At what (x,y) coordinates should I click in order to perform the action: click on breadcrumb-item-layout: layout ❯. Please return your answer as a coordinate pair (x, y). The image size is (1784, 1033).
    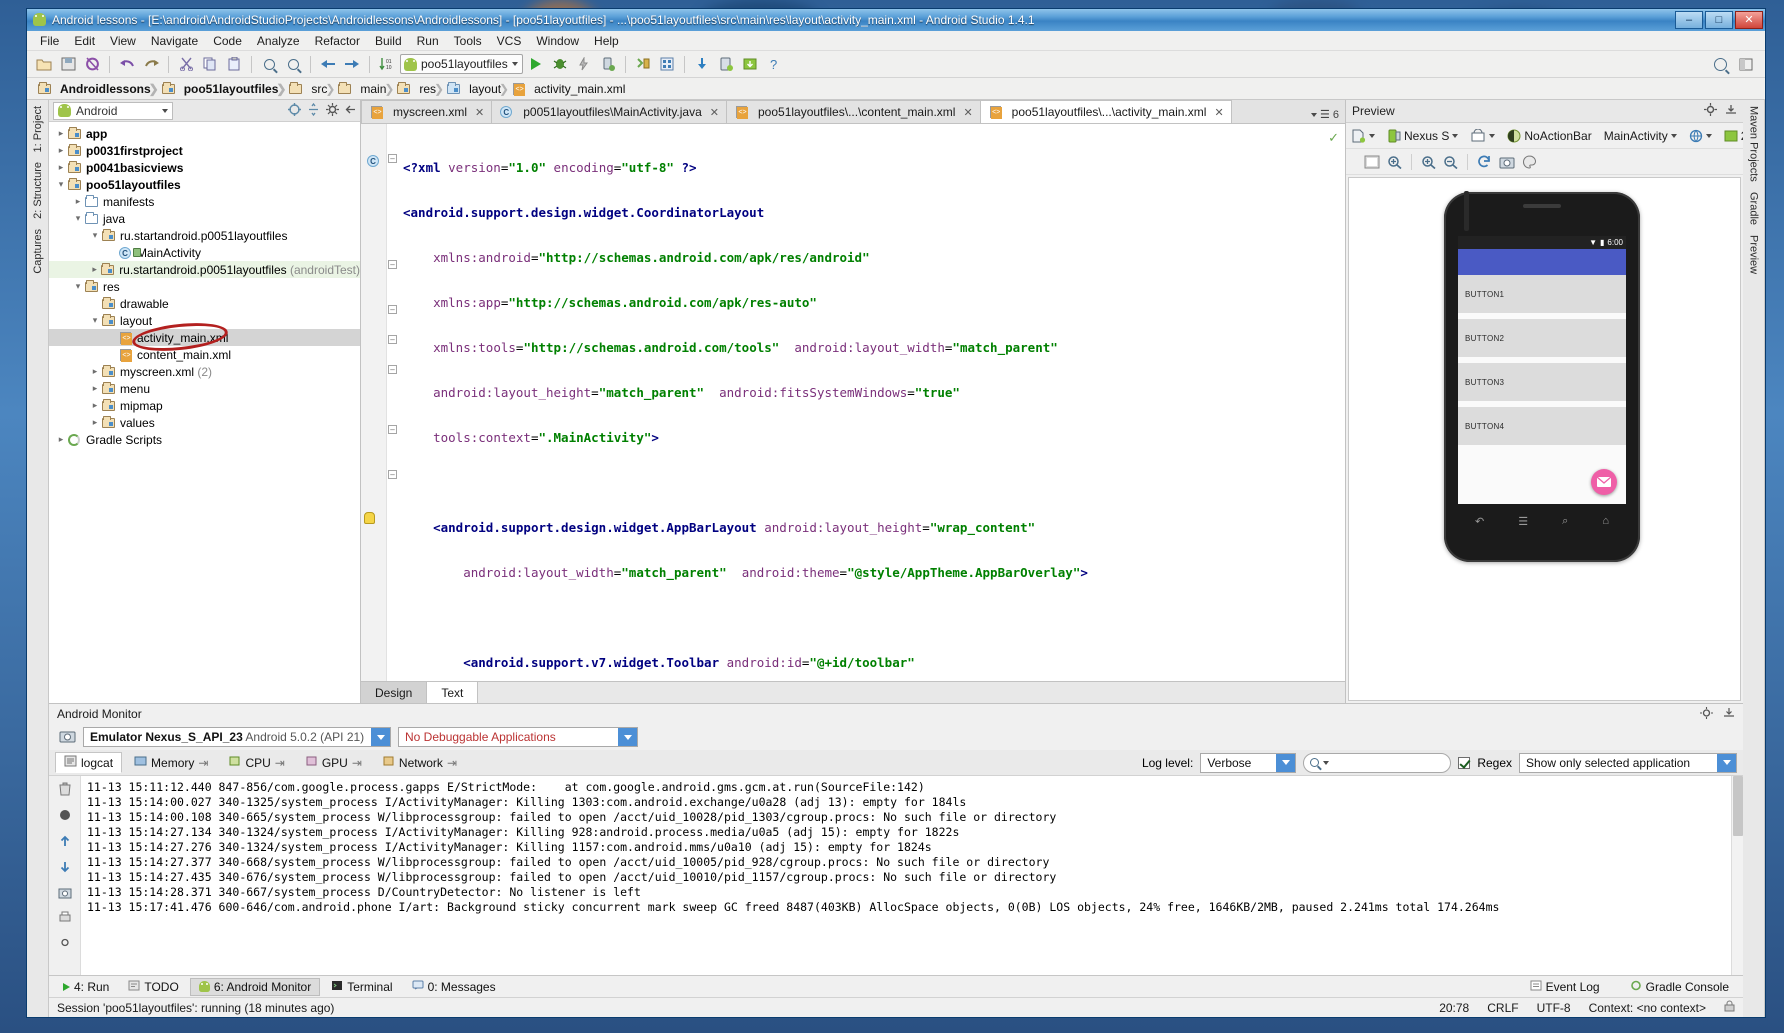
    Looking at the image, I should click on (476, 88).